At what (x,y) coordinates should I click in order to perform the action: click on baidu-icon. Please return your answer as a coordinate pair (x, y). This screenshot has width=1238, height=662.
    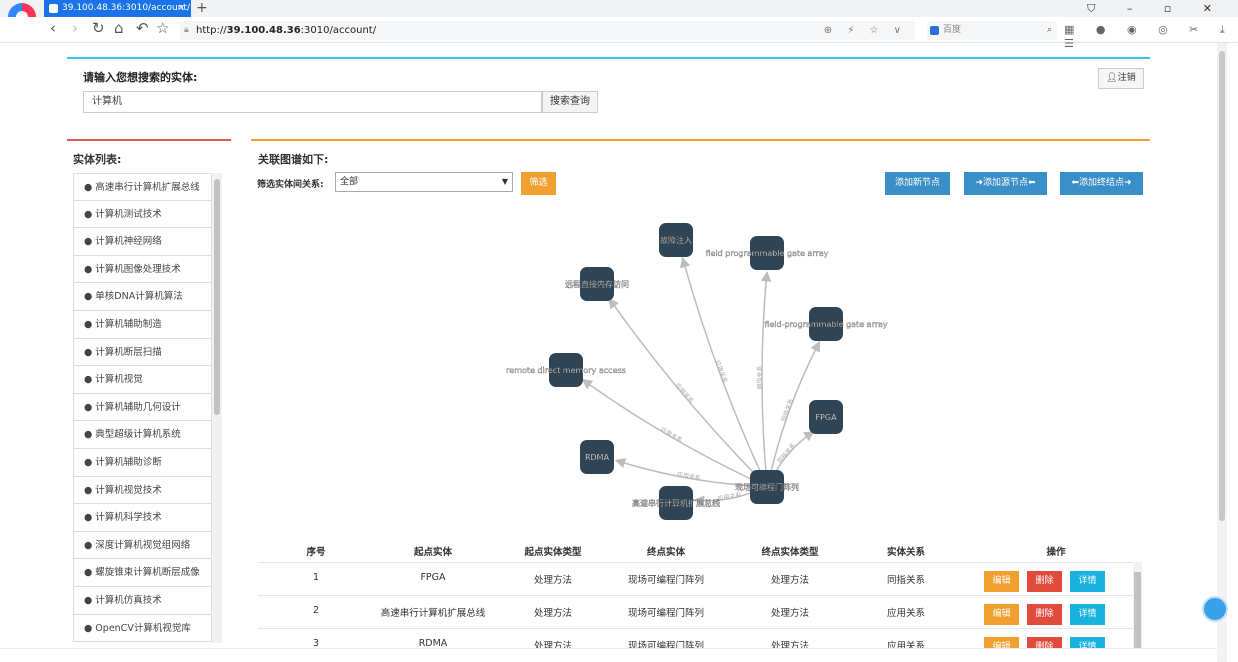
    Looking at the image, I should click on (934, 30).